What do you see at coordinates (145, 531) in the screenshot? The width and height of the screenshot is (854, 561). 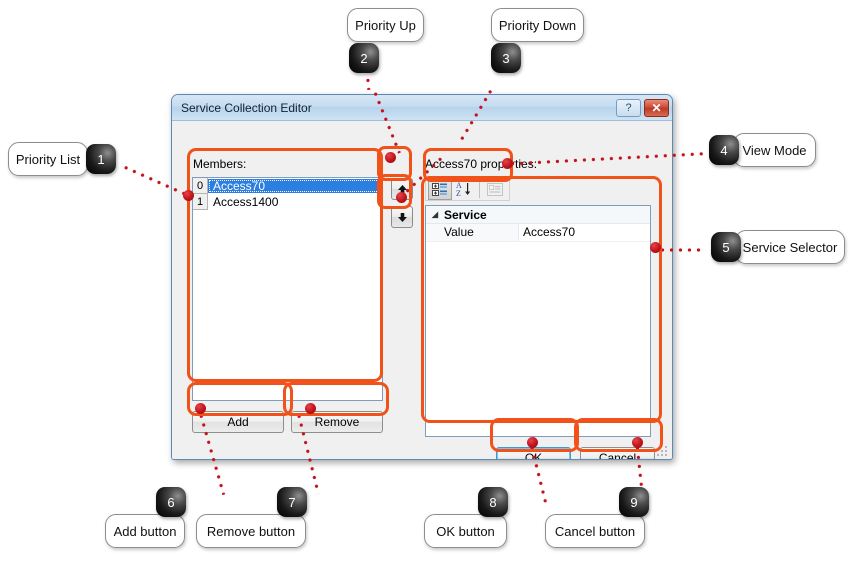 I see `callout-label-6: Add button` at bounding box center [145, 531].